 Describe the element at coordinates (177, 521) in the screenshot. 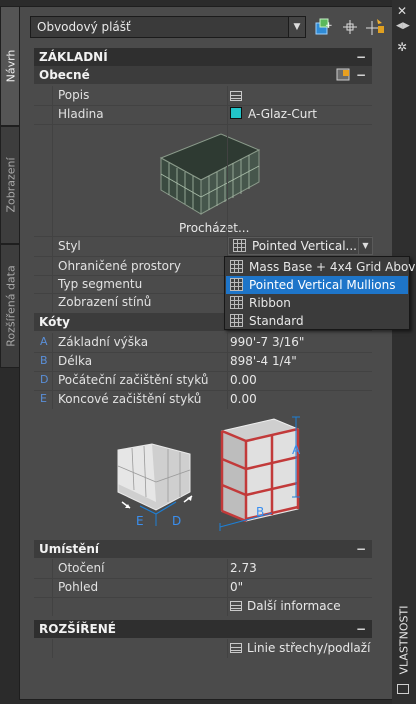

I see `diagram-letter-d: D` at that location.